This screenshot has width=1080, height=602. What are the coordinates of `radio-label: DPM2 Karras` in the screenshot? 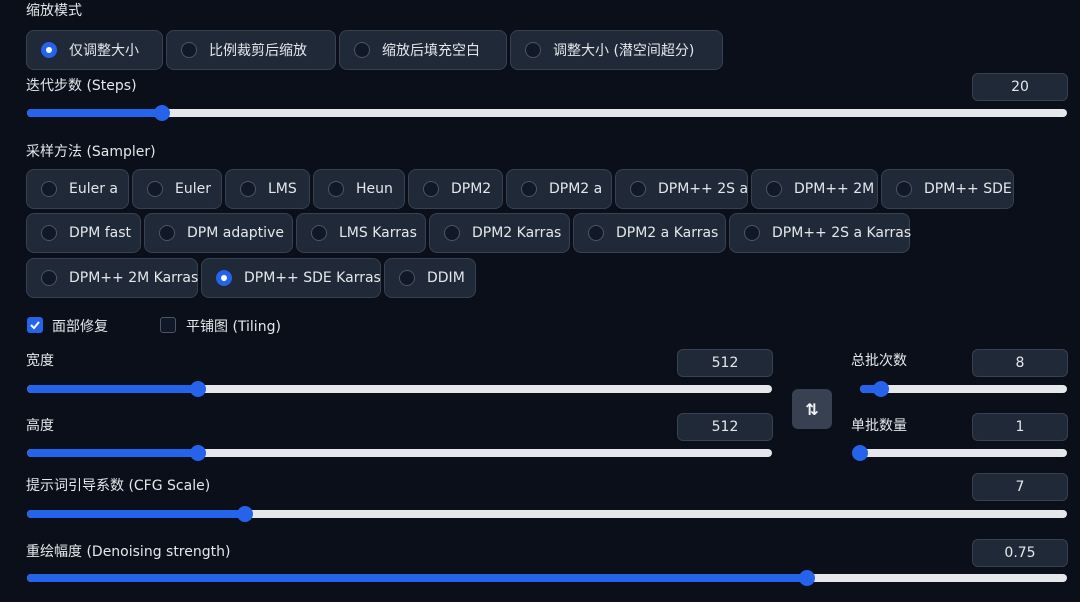 It's located at (517, 233).